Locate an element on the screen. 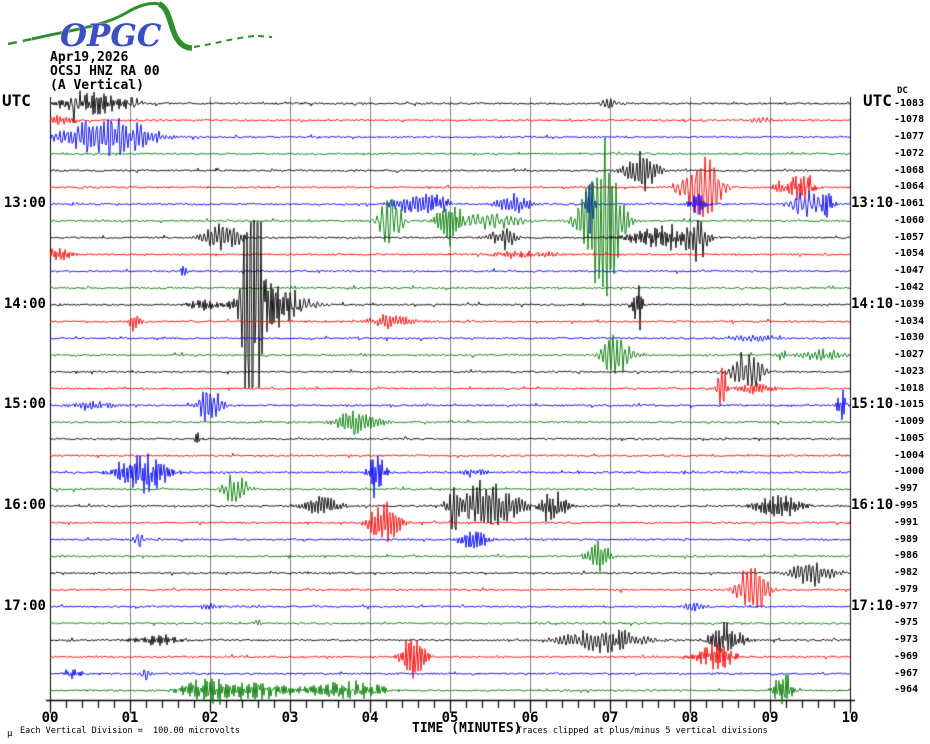 This screenshot has height=744, width=930. header-date: Apr19,2026 is located at coordinates (89, 57).